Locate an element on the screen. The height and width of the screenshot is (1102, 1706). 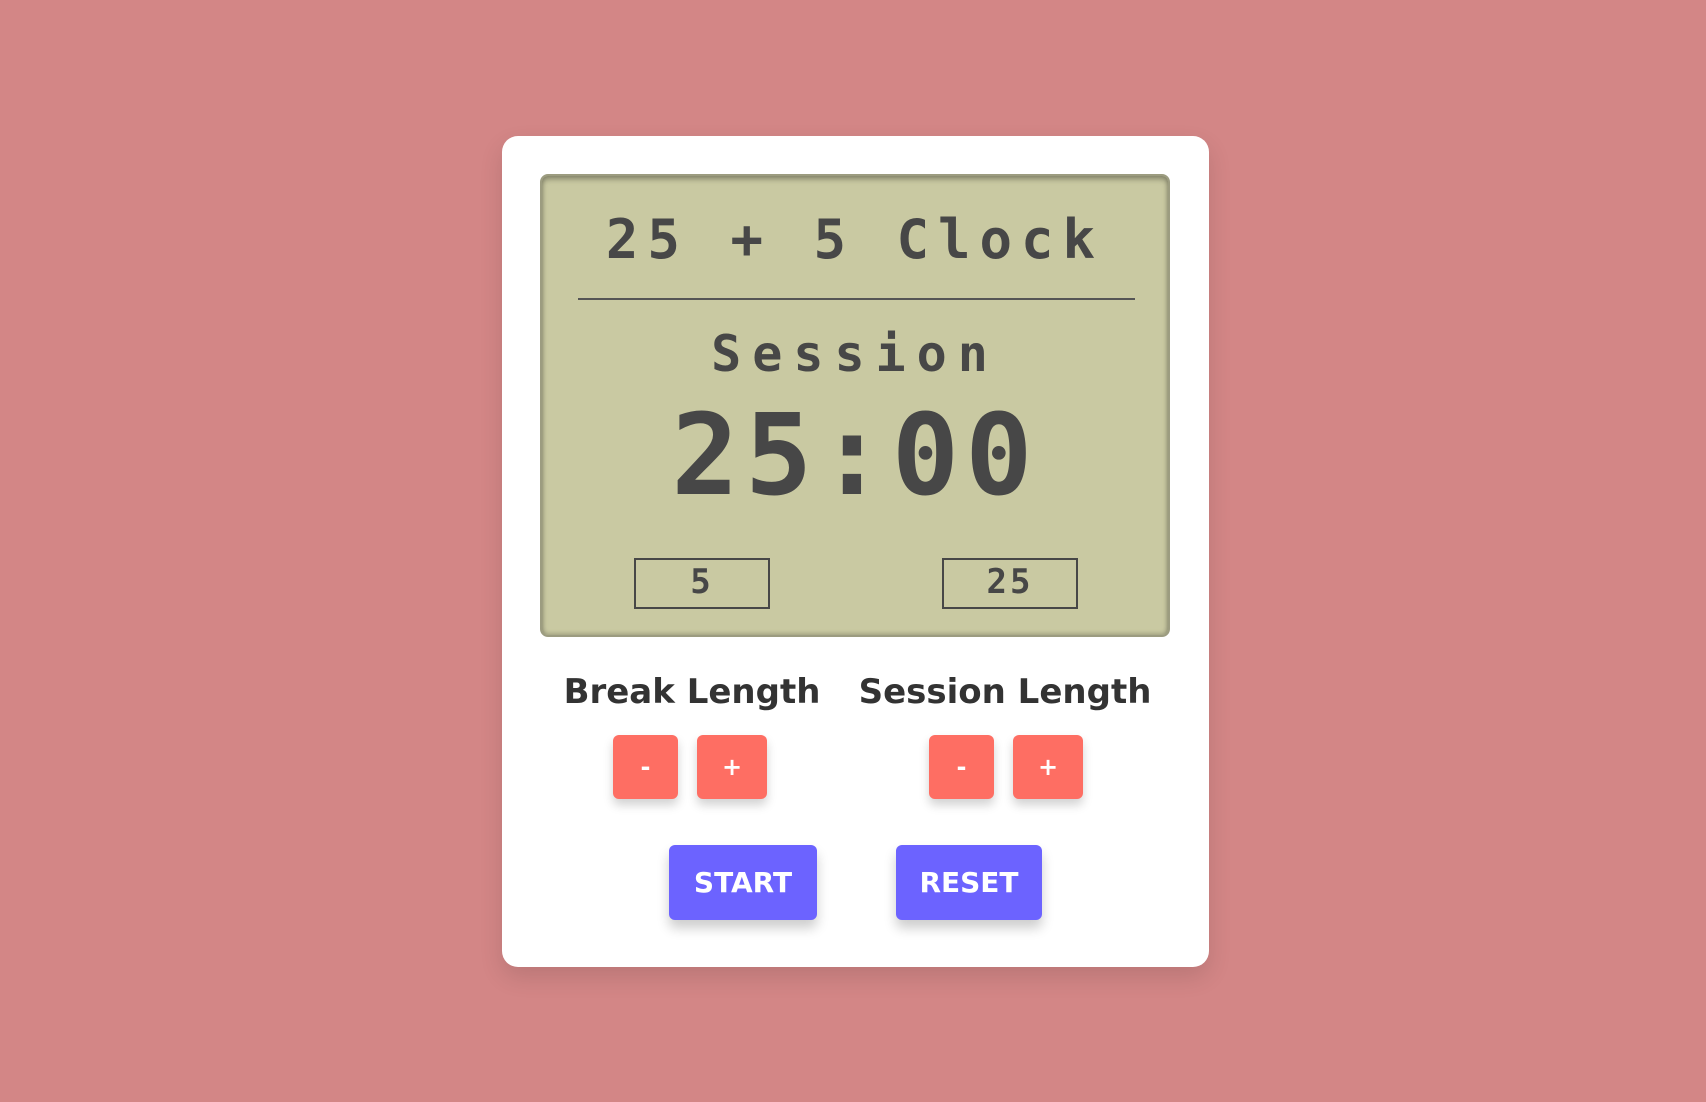
timer-label: Session is located at coordinates (855, 354).